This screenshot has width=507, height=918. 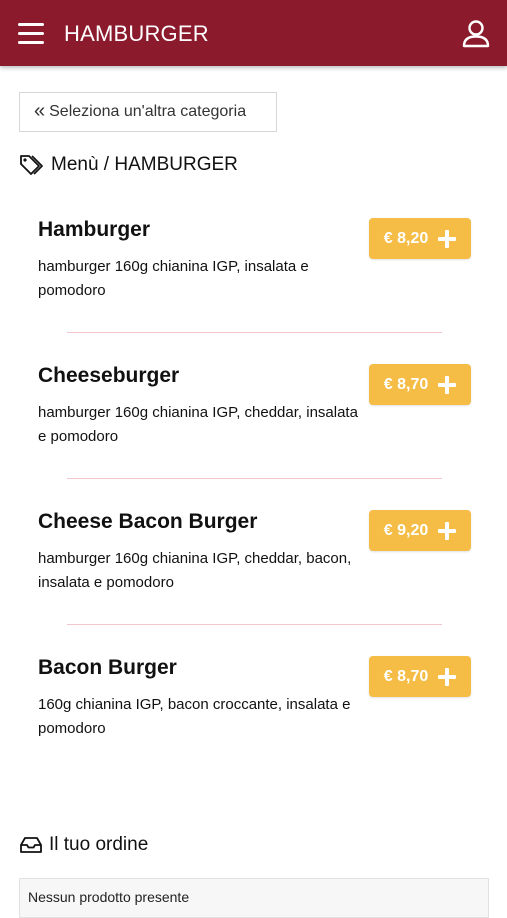 What do you see at coordinates (254, 898) in the screenshot?
I see `order-box: Nessun prodotto presente` at bounding box center [254, 898].